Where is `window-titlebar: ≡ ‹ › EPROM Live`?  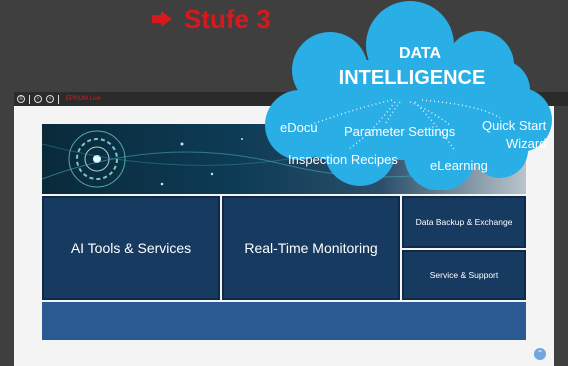 window-titlebar: ≡ ‹ › EPROM Live is located at coordinates (291, 99).